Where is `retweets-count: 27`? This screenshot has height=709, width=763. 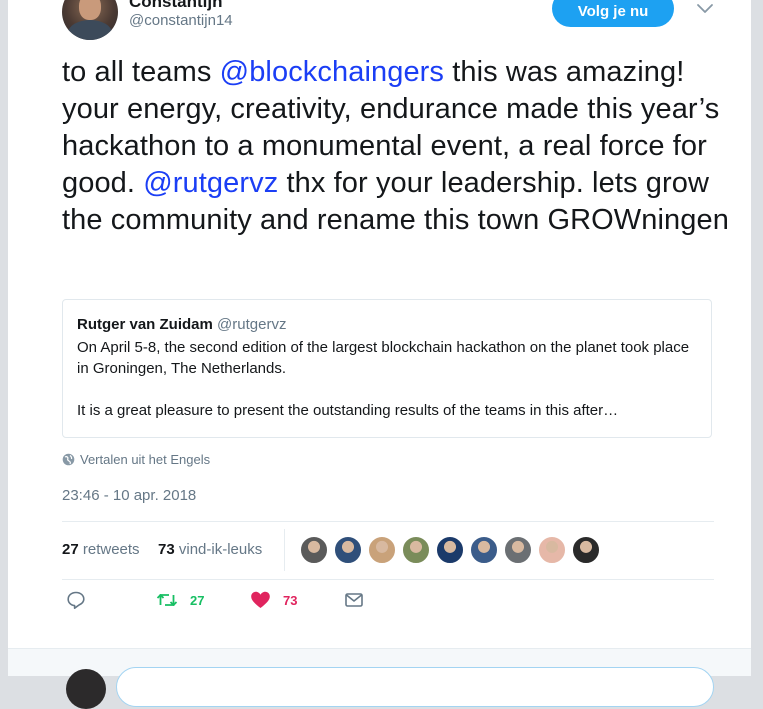
retweets-count: 27 is located at coordinates (70, 549).